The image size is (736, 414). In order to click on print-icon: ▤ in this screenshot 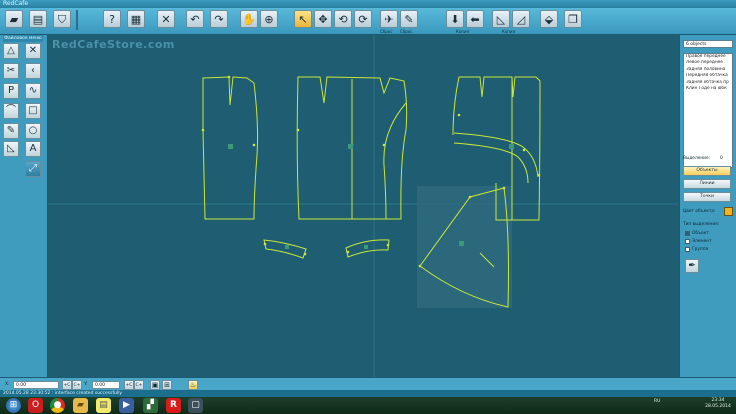, I will do `click(38, 19)`.